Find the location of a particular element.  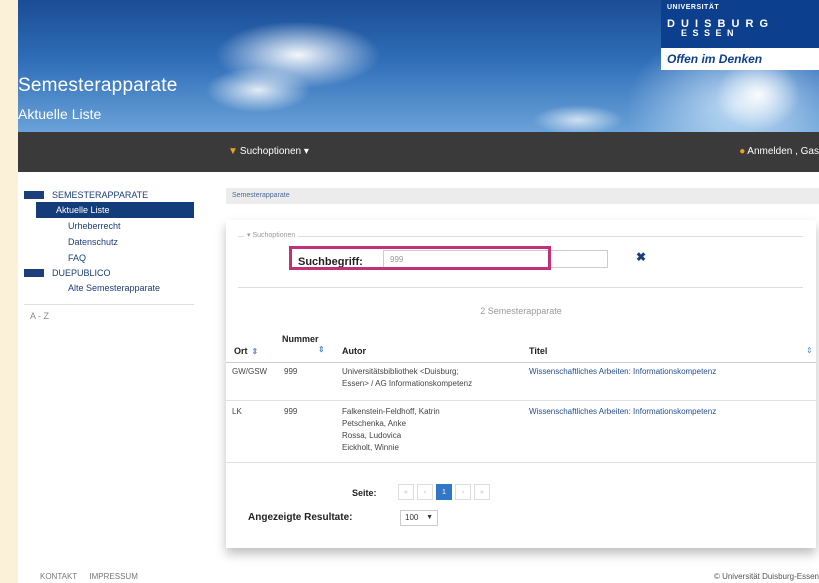

cell-ort: LK is located at coordinates (237, 411).